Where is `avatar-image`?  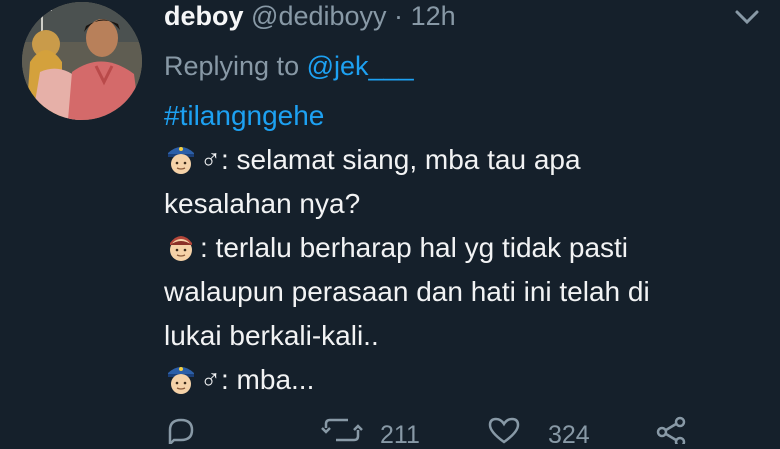
avatar-image is located at coordinates (82, 61).